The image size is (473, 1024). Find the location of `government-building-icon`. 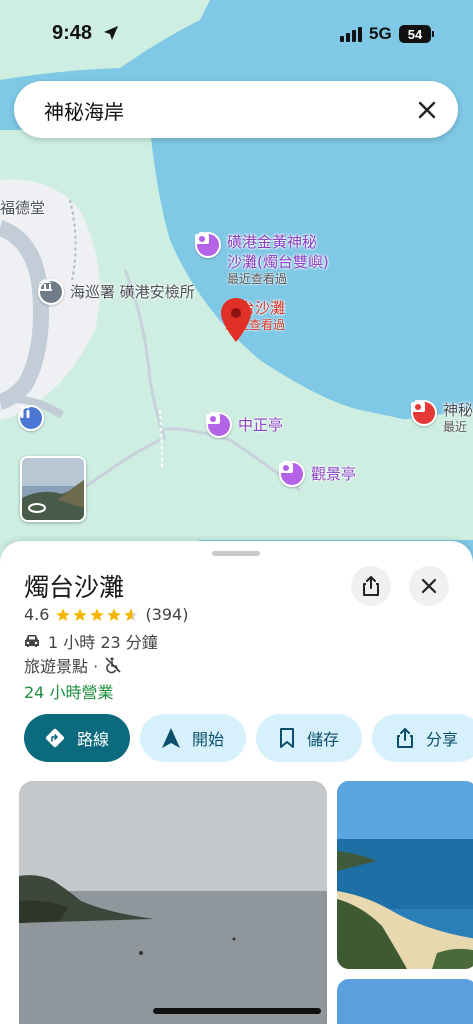

government-building-icon is located at coordinates (51, 292).